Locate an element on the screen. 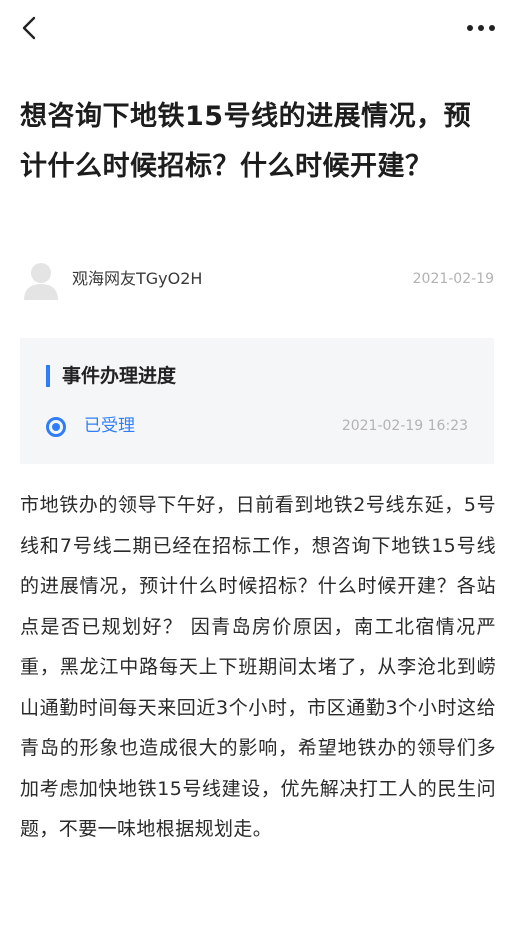 Image resolution: width=513 pixels, height=931 pixels. status-time: 2021-02-19 16:23 is located at coordinates (404, 426).